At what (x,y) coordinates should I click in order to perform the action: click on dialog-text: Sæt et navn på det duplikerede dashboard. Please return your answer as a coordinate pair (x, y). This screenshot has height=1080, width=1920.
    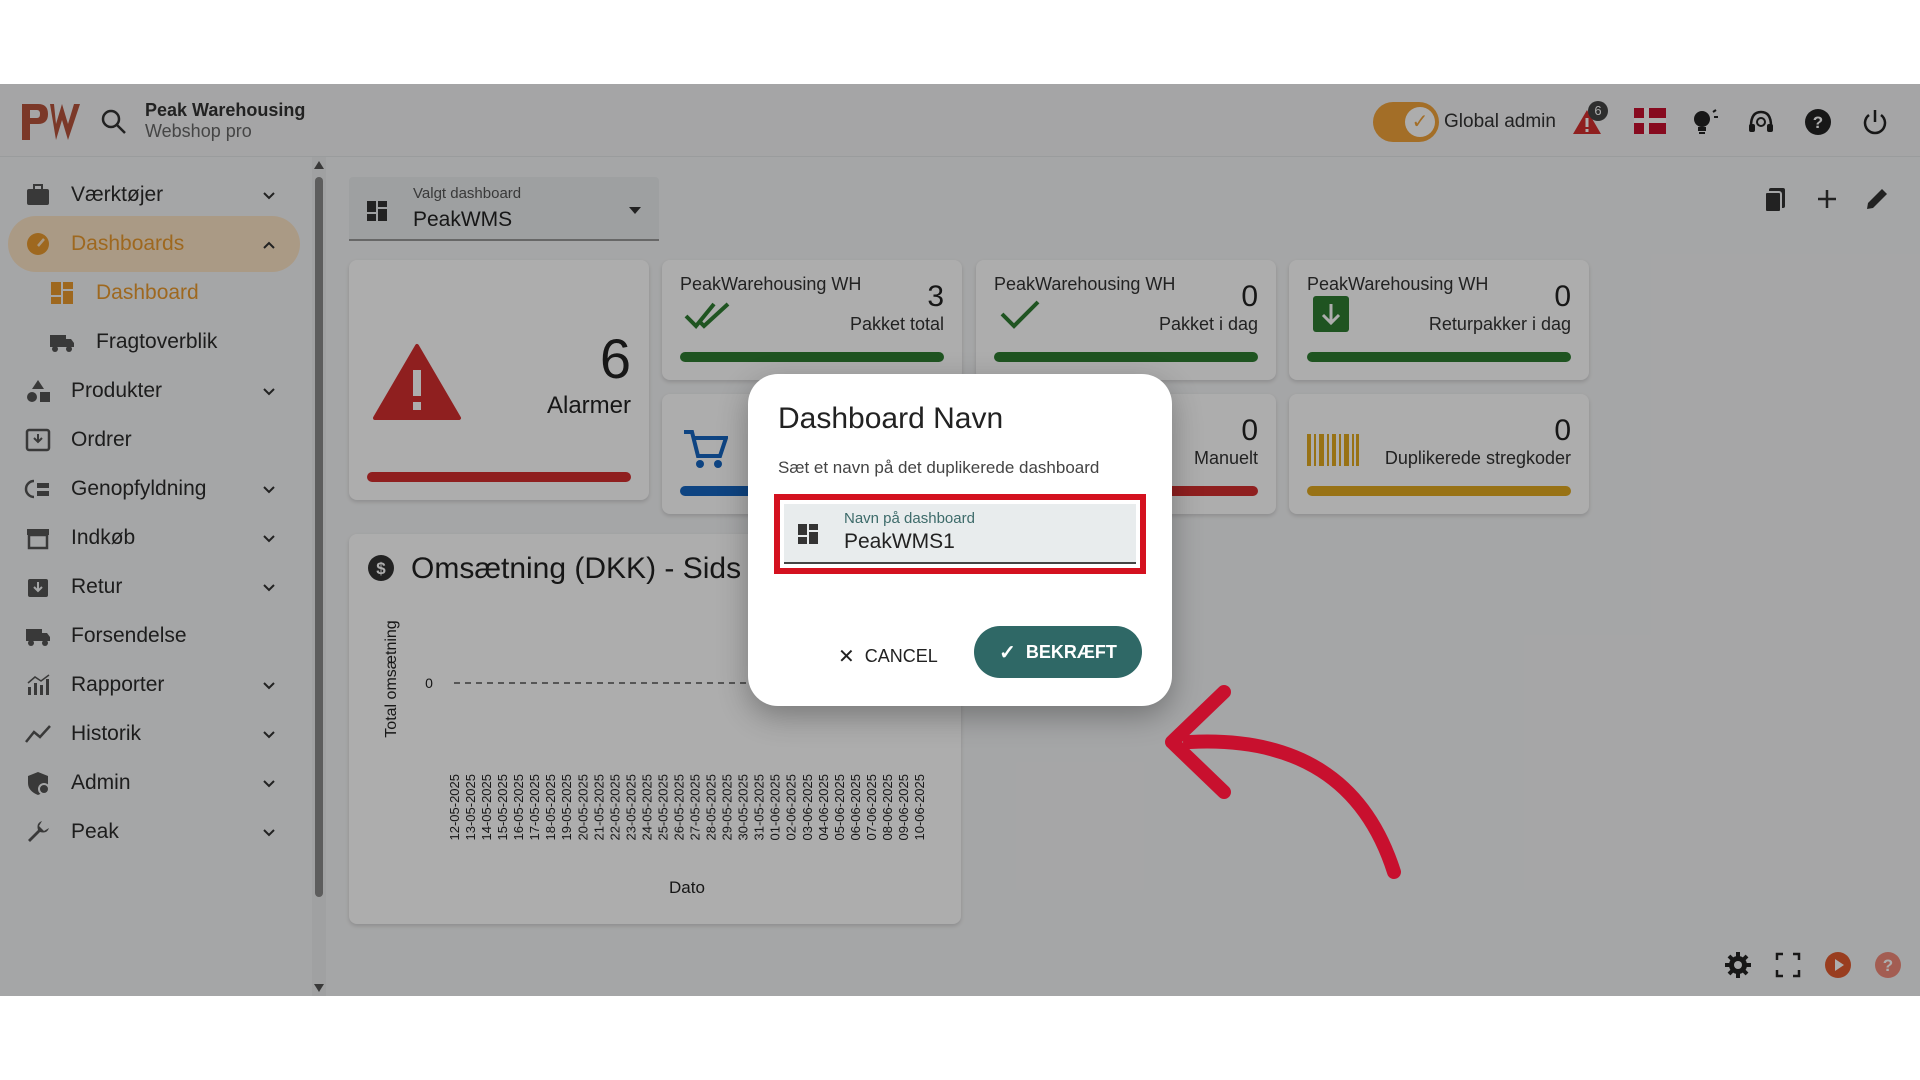
    Looking at the image, I should click on (939, 467).